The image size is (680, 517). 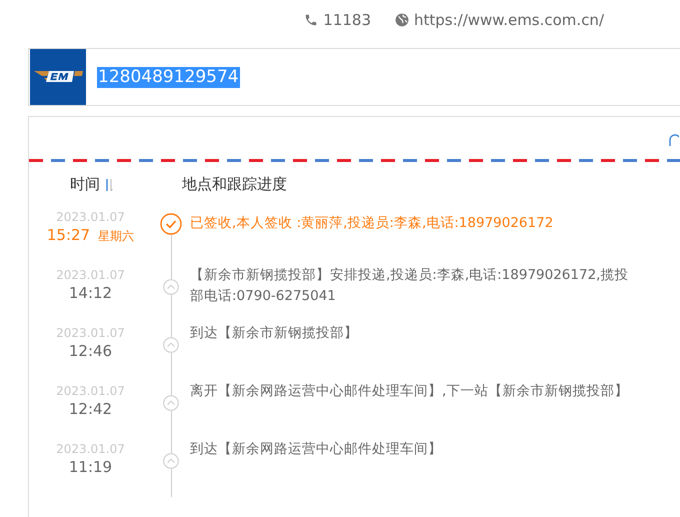 What do you see at coordinates (90, 467) in the screenshot?
I see `event-time: 11:19` at bounding box center [90, 467].